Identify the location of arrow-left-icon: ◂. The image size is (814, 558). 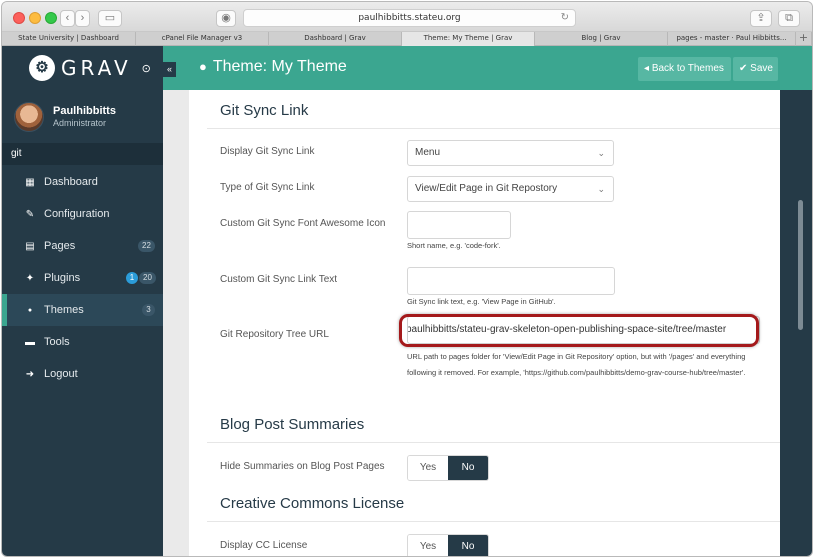
(648, 68).